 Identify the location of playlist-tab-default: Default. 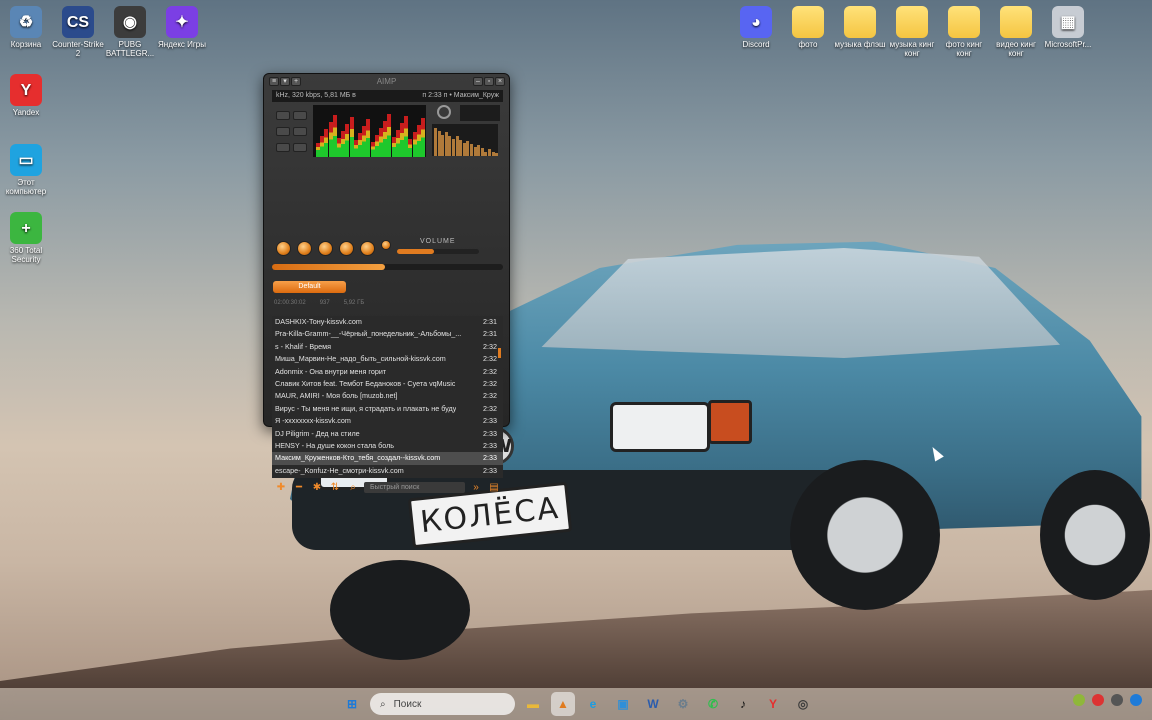
(309, 287).